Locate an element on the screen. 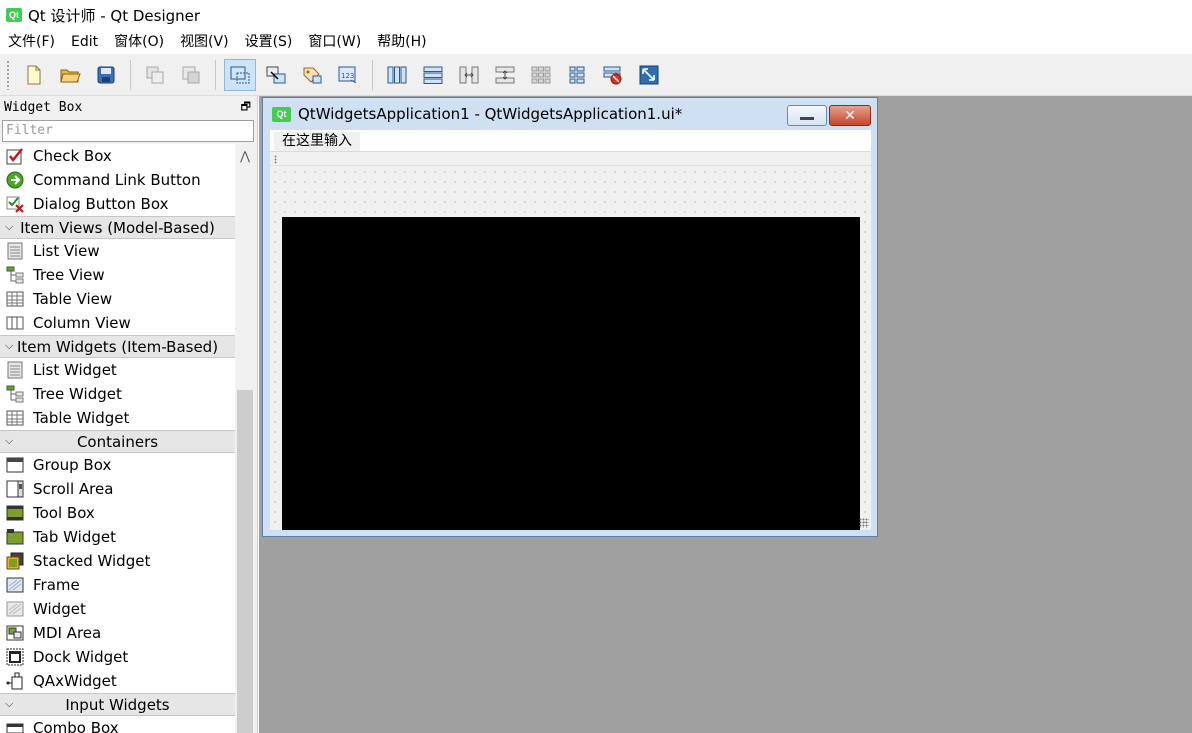 The image size is (1192, 733). widget-filter-input: Filter is located at coordinates (128, 131).